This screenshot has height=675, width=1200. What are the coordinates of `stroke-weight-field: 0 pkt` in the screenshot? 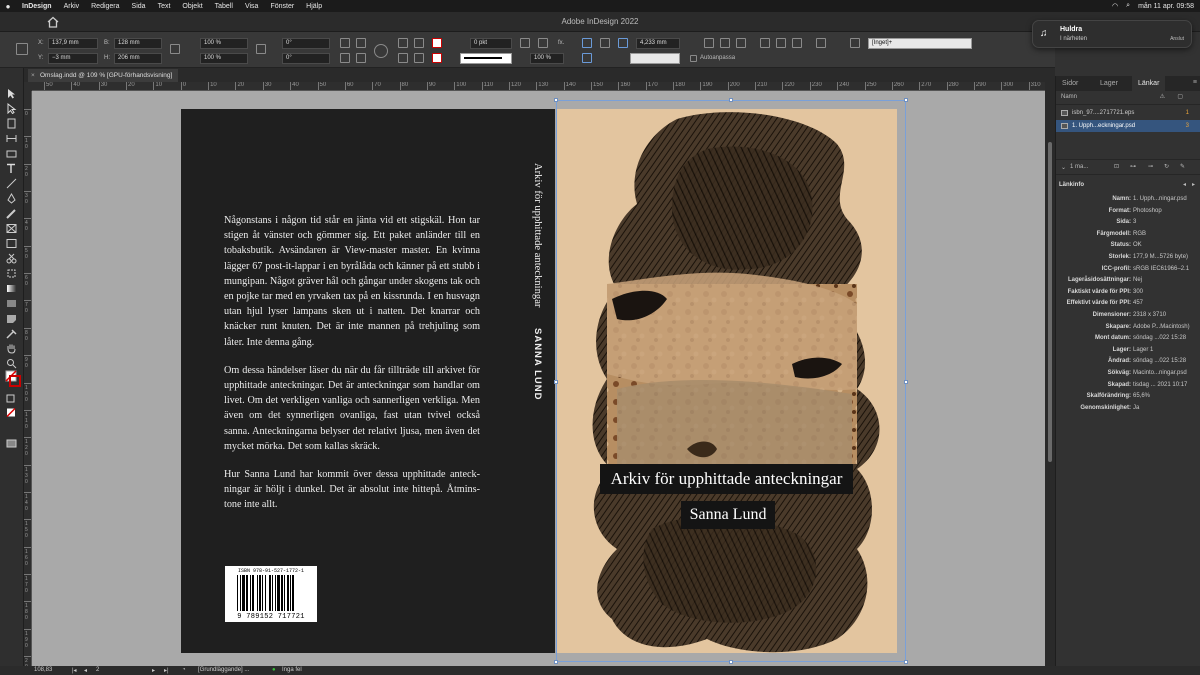 It's located at (491, 43).